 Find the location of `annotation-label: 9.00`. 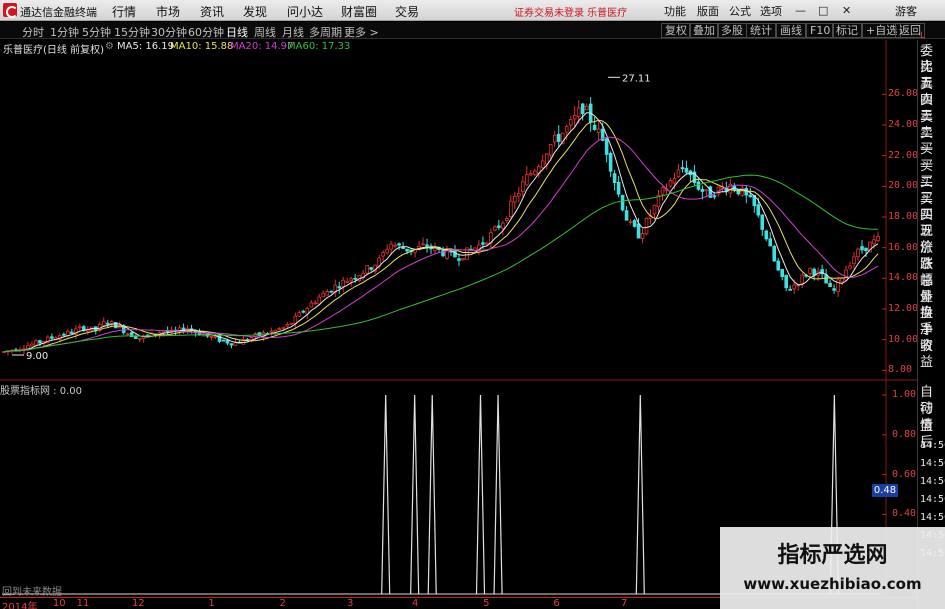

annotation-label: 9.00 is located at coordinates (37, 356).